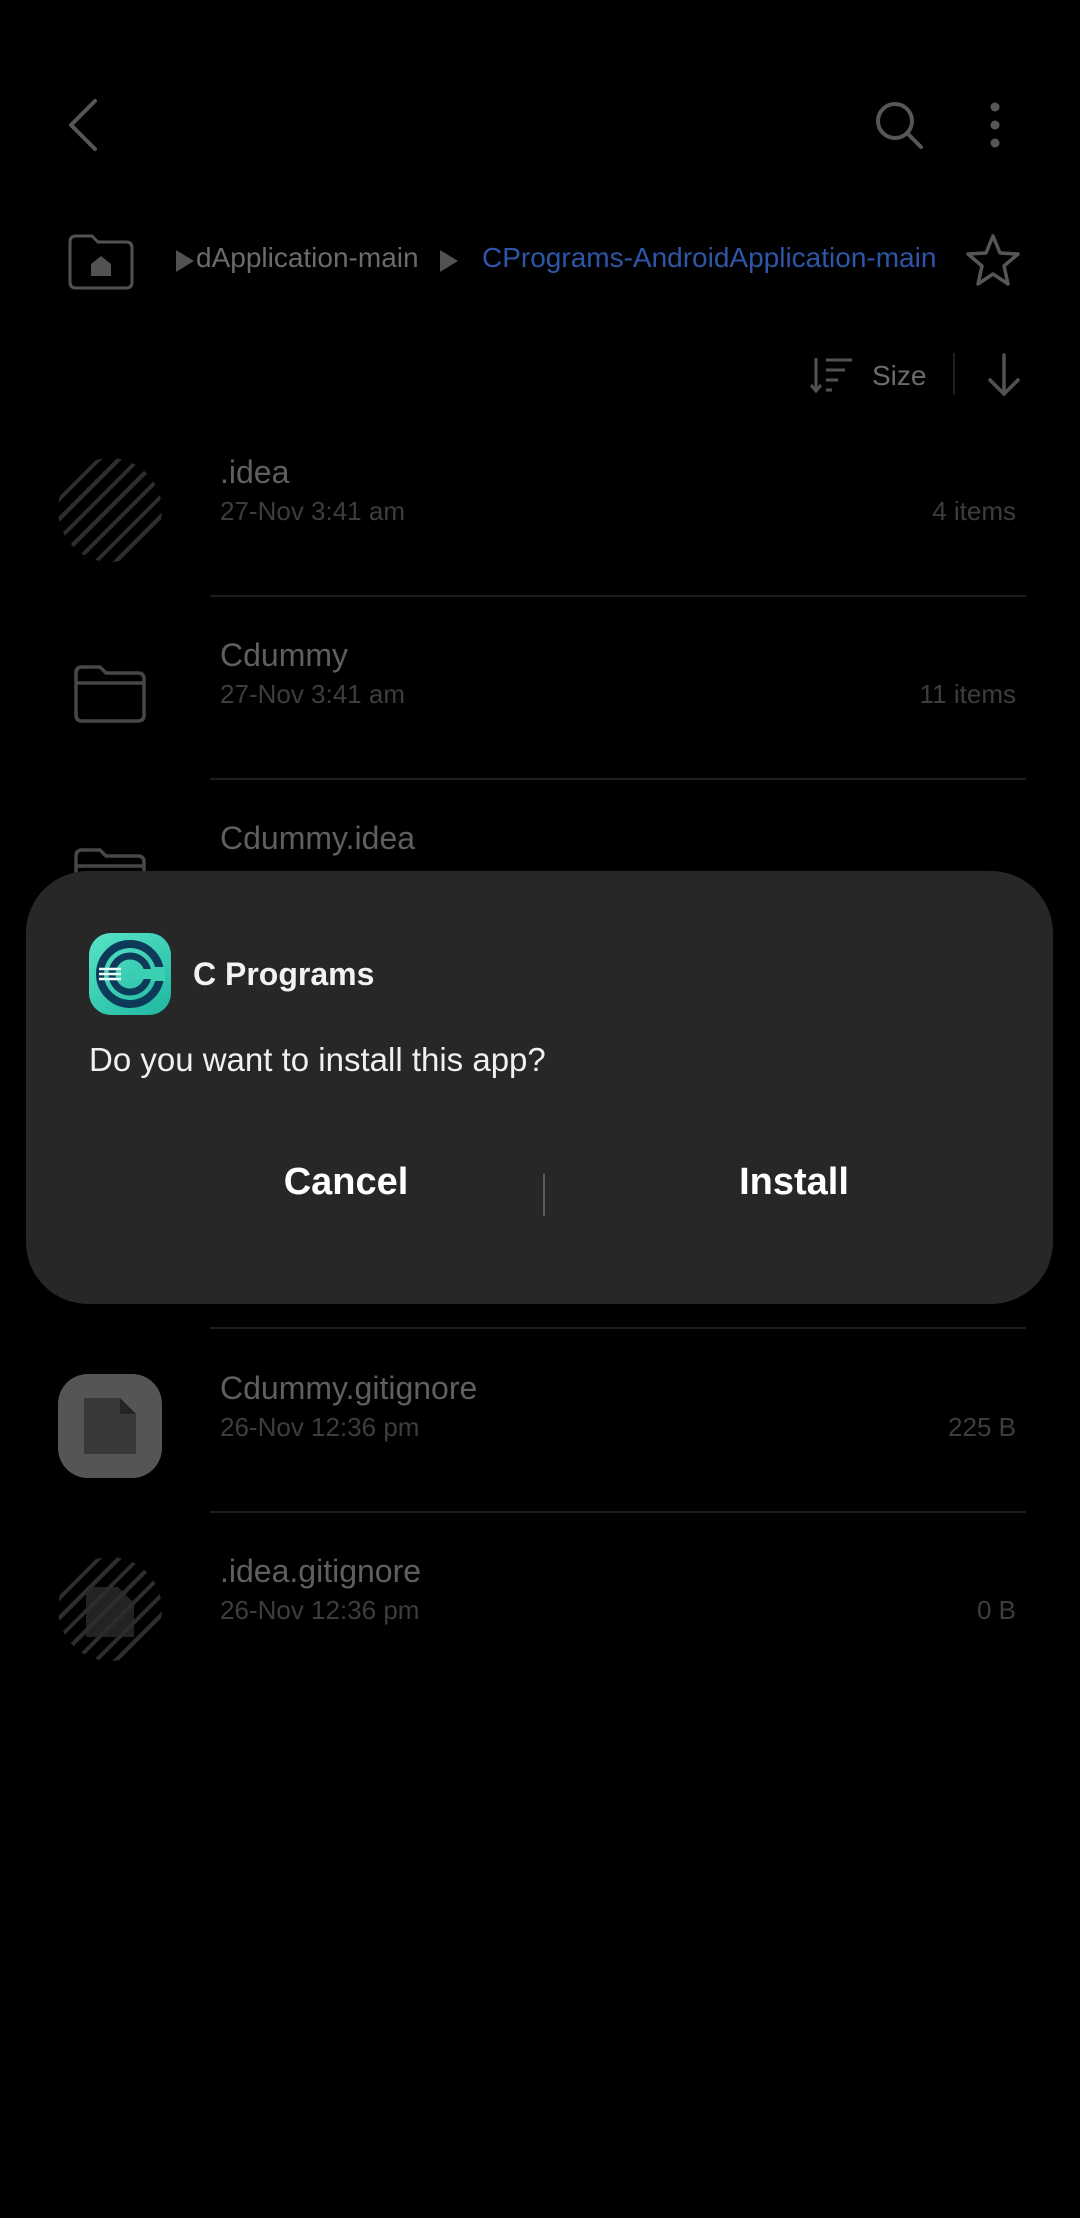 The image size is (1080, 2218). I want to click on cancel-button: Cancel, so click(346, 1182).